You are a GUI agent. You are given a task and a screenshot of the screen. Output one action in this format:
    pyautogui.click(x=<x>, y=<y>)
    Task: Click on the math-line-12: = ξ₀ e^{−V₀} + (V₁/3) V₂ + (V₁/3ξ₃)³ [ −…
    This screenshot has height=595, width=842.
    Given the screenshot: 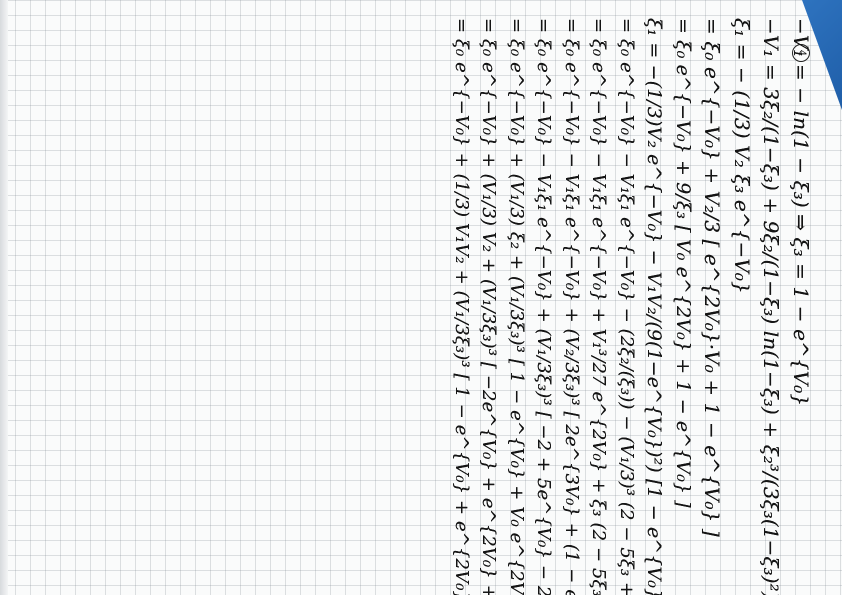 What is the action you would take?
    pyautogui.click(x=489, y=306)
    